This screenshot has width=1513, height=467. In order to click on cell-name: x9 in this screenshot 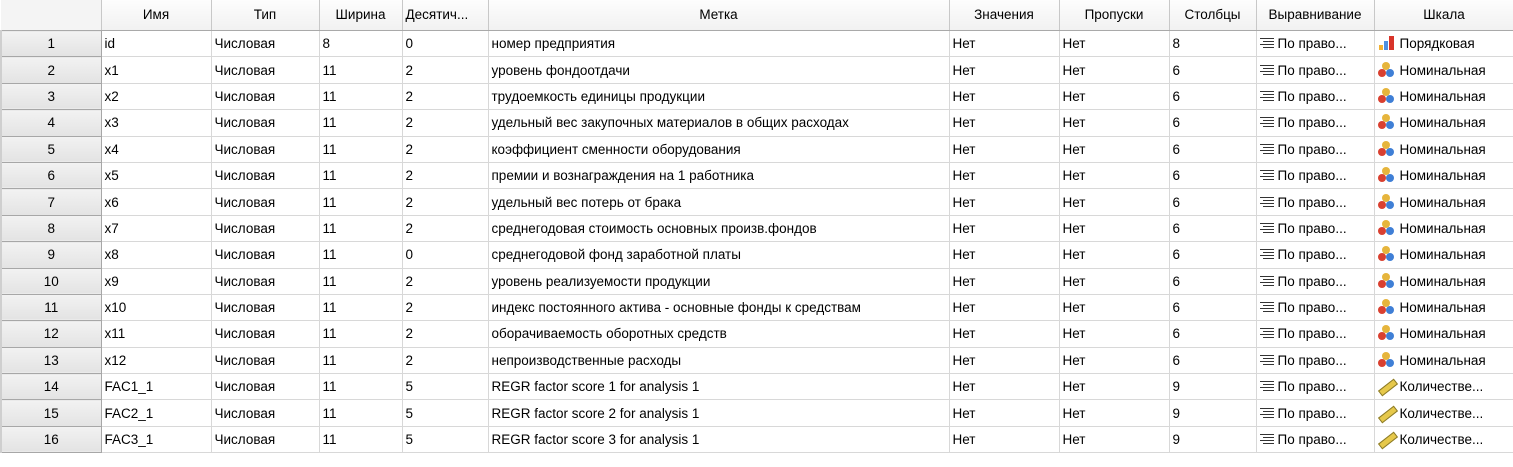, I will do `click(156, 281)`.